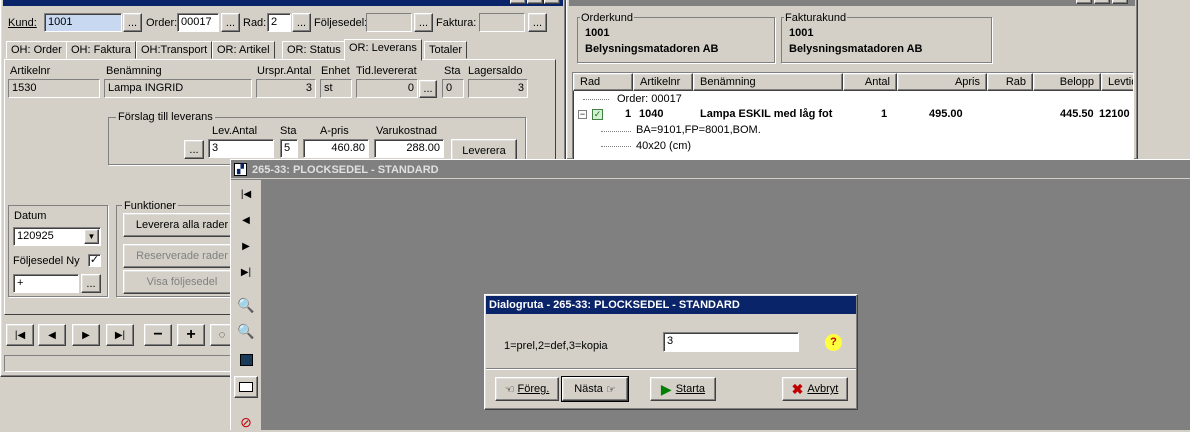 The height and width of the screenshot is (432, 1190). Describe the element at coordinates (182, 282) in the screenshot. I see `visa-foljesedel-button: Visa följesedel` at that location.